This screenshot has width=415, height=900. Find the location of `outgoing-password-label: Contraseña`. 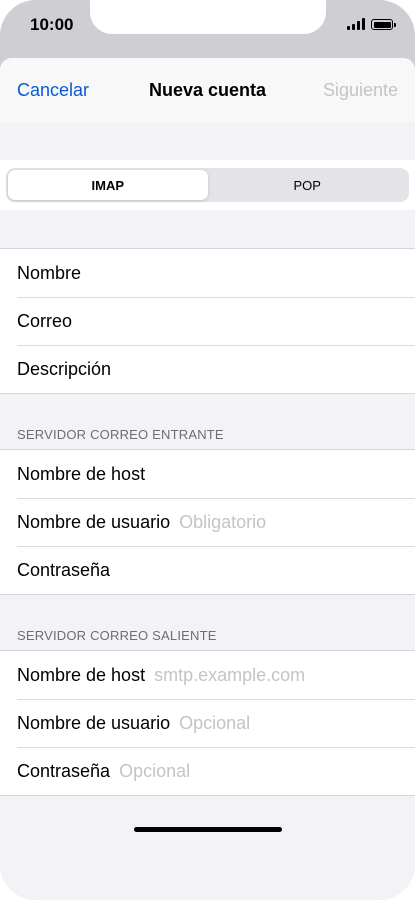

outgoing-password-label: Contraseña is located at coordinates (64, 770).